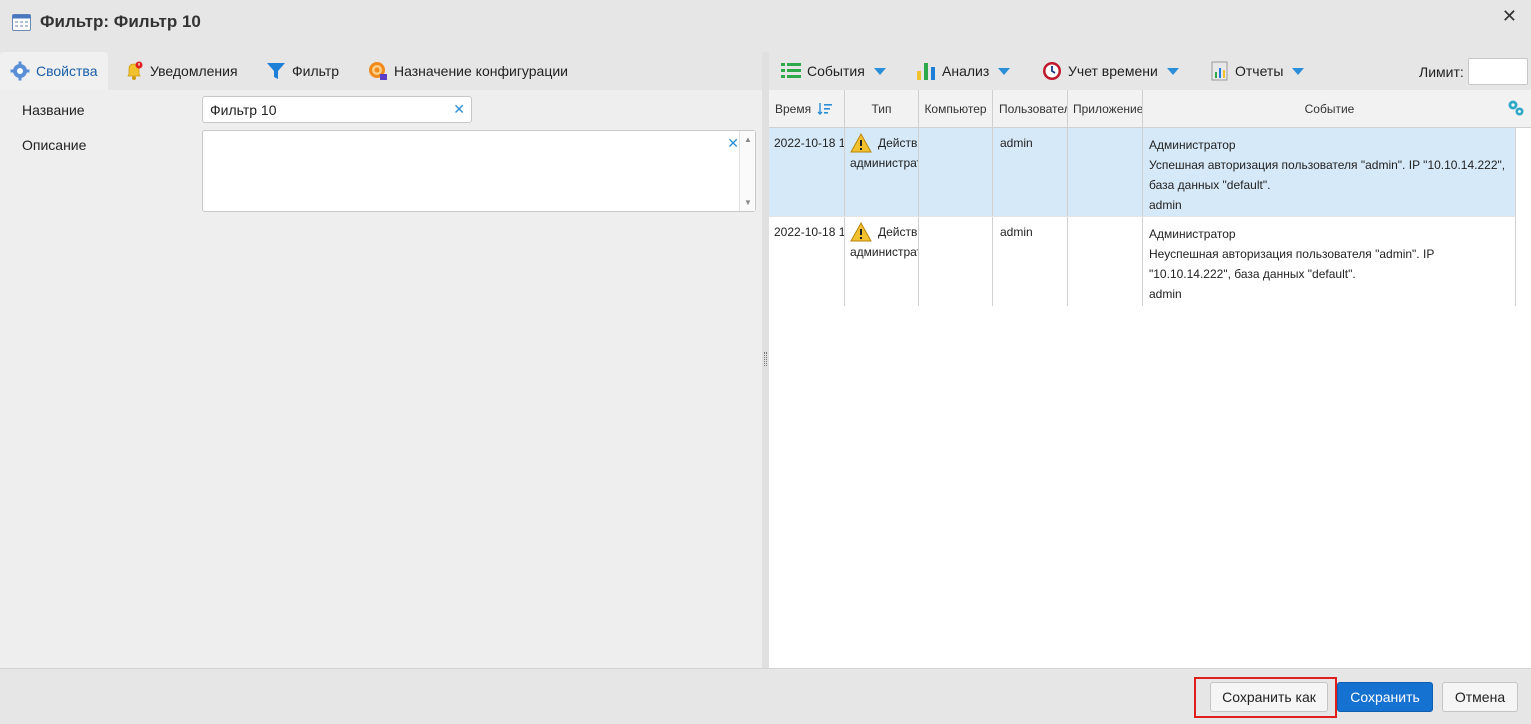 This screenshot has width=1531, height=724. What do you see at coordinates (765, 22) in the screenshot?
I see `window-titlebar: Фильтр: Фильтр 10 ✕` at bounding box center [765, 22].